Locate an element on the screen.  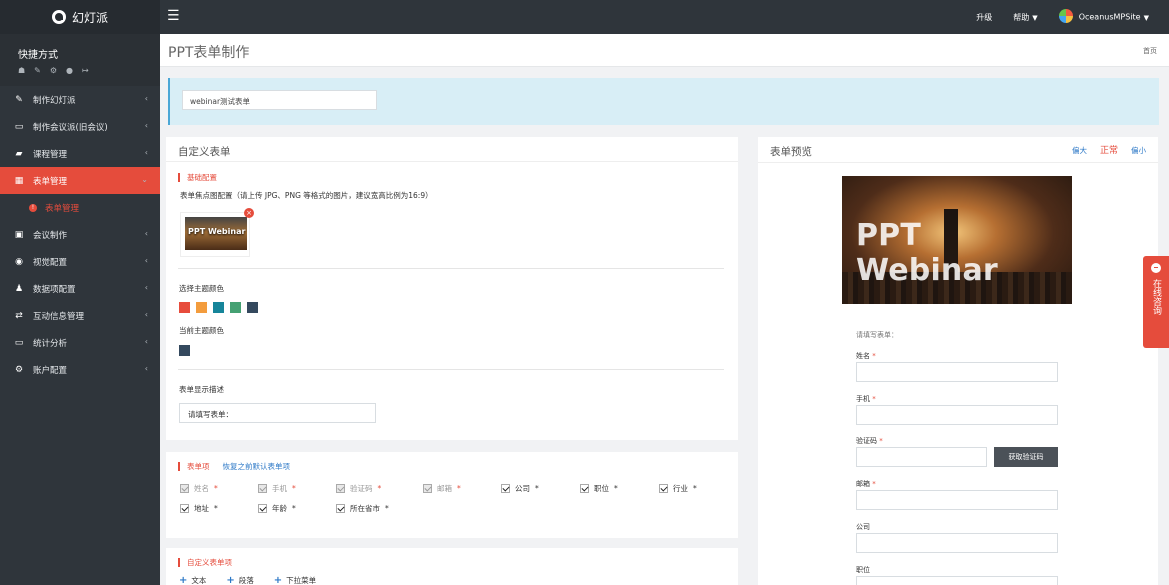
preview-name-input is located at coordinates (957, 372).